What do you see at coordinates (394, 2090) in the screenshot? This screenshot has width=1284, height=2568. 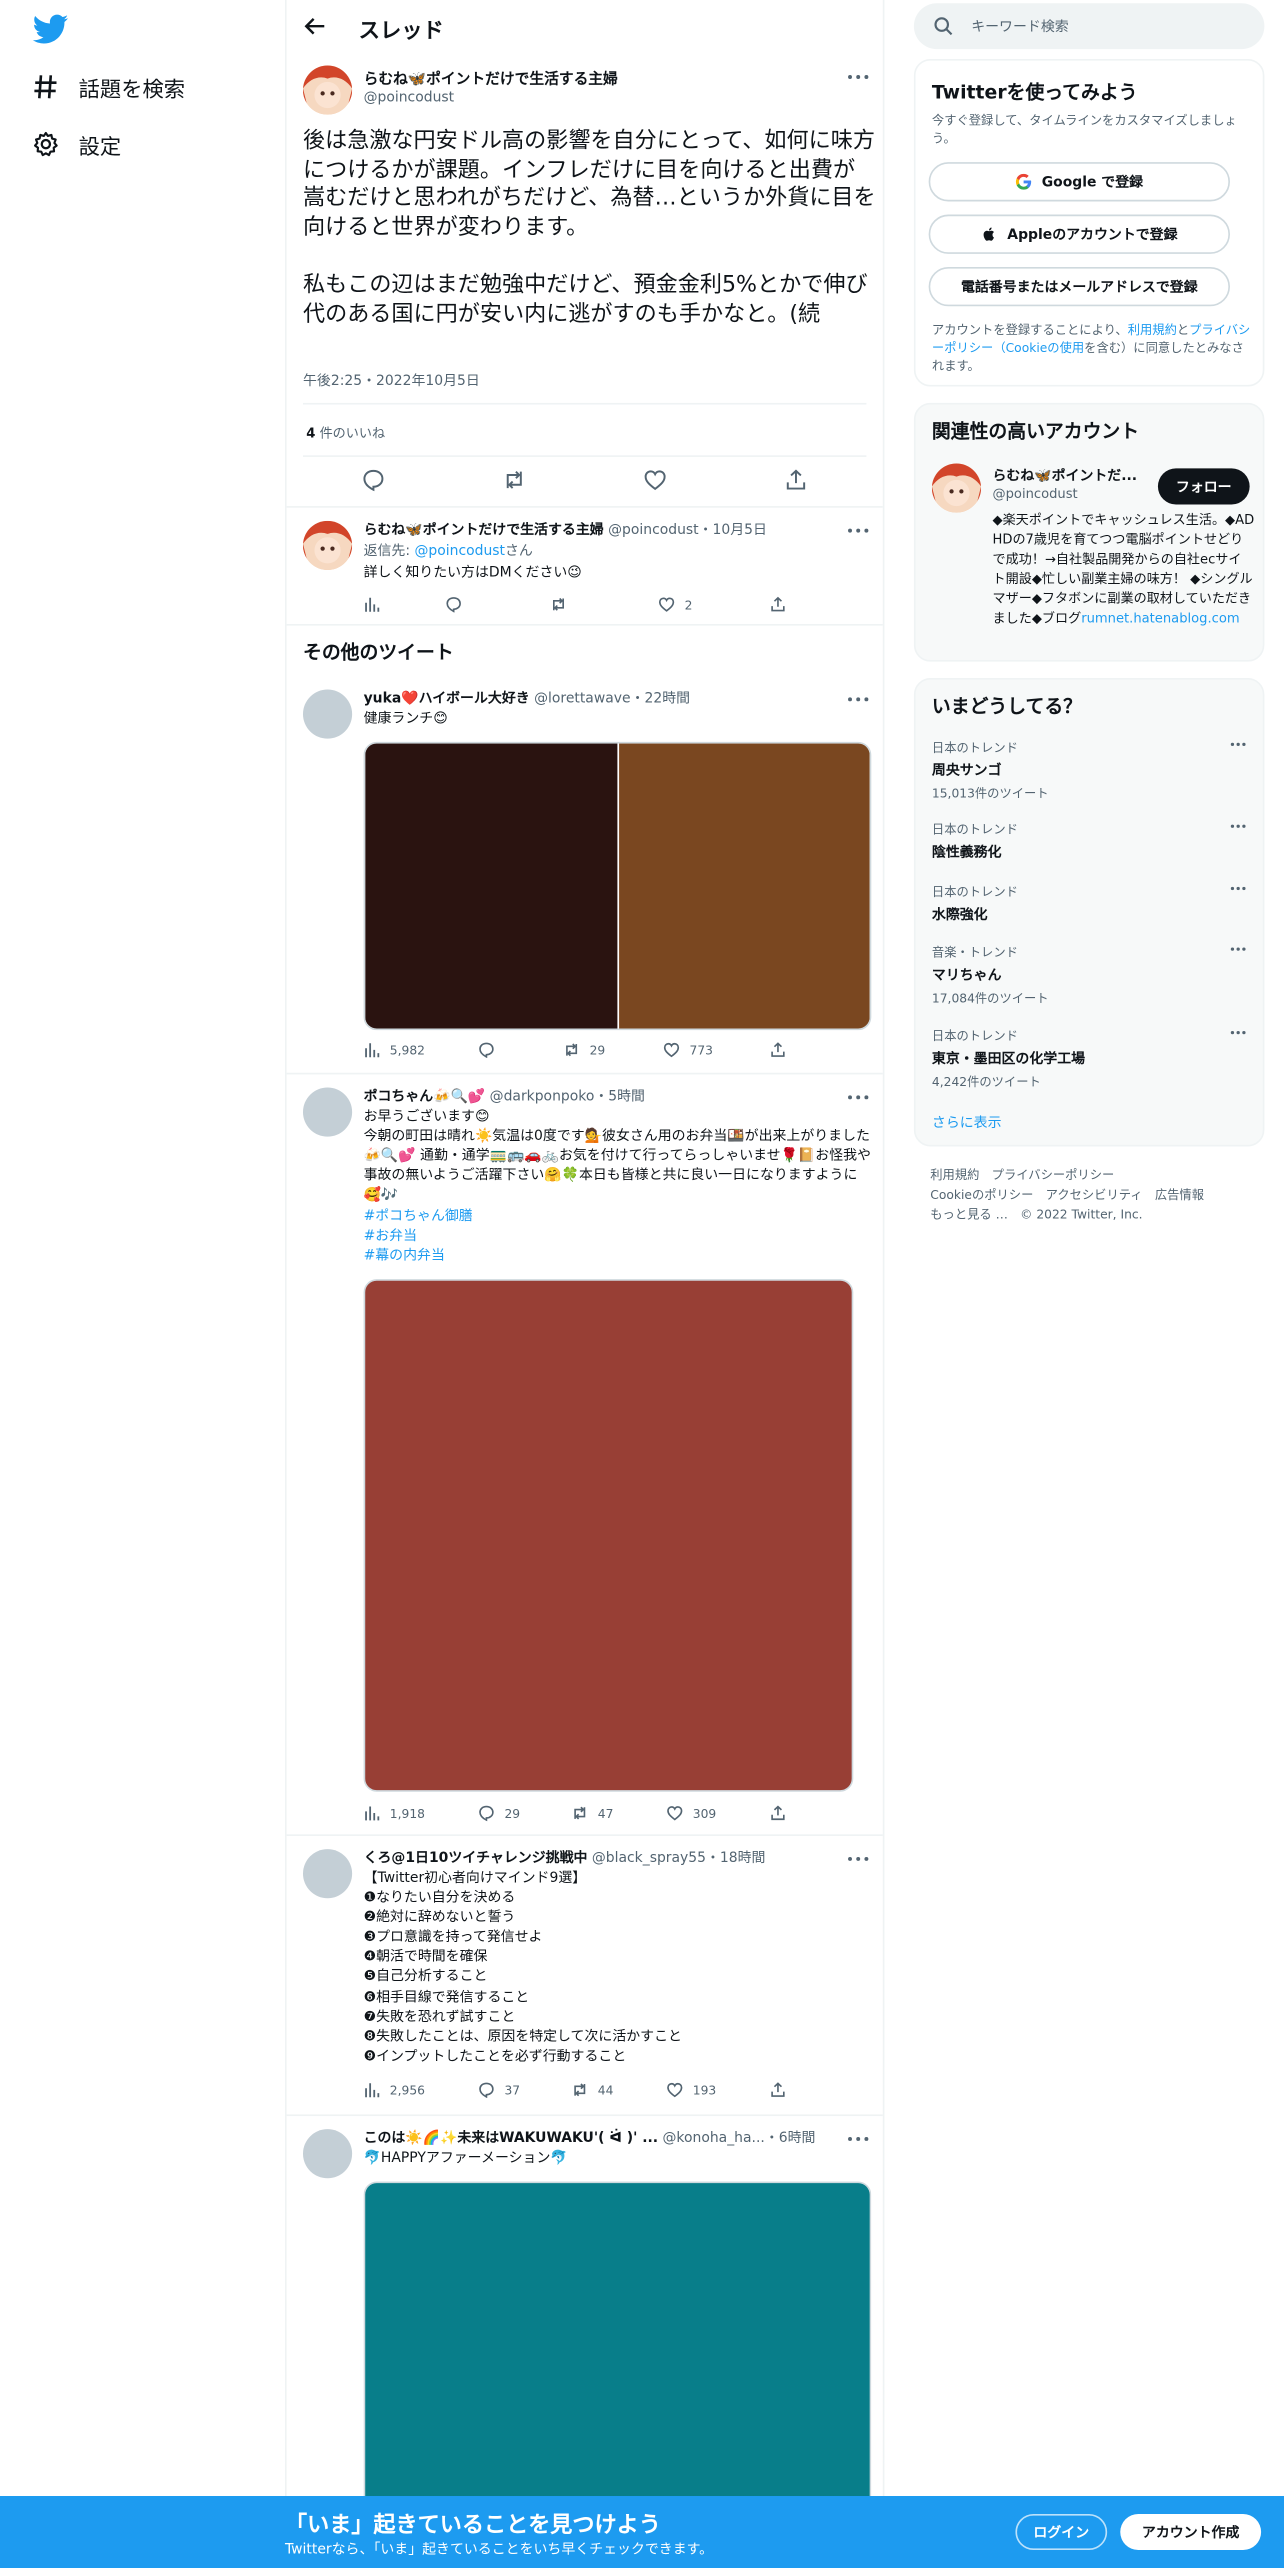 I see `views-button: 2,956` at bounding box center [394, 2090].